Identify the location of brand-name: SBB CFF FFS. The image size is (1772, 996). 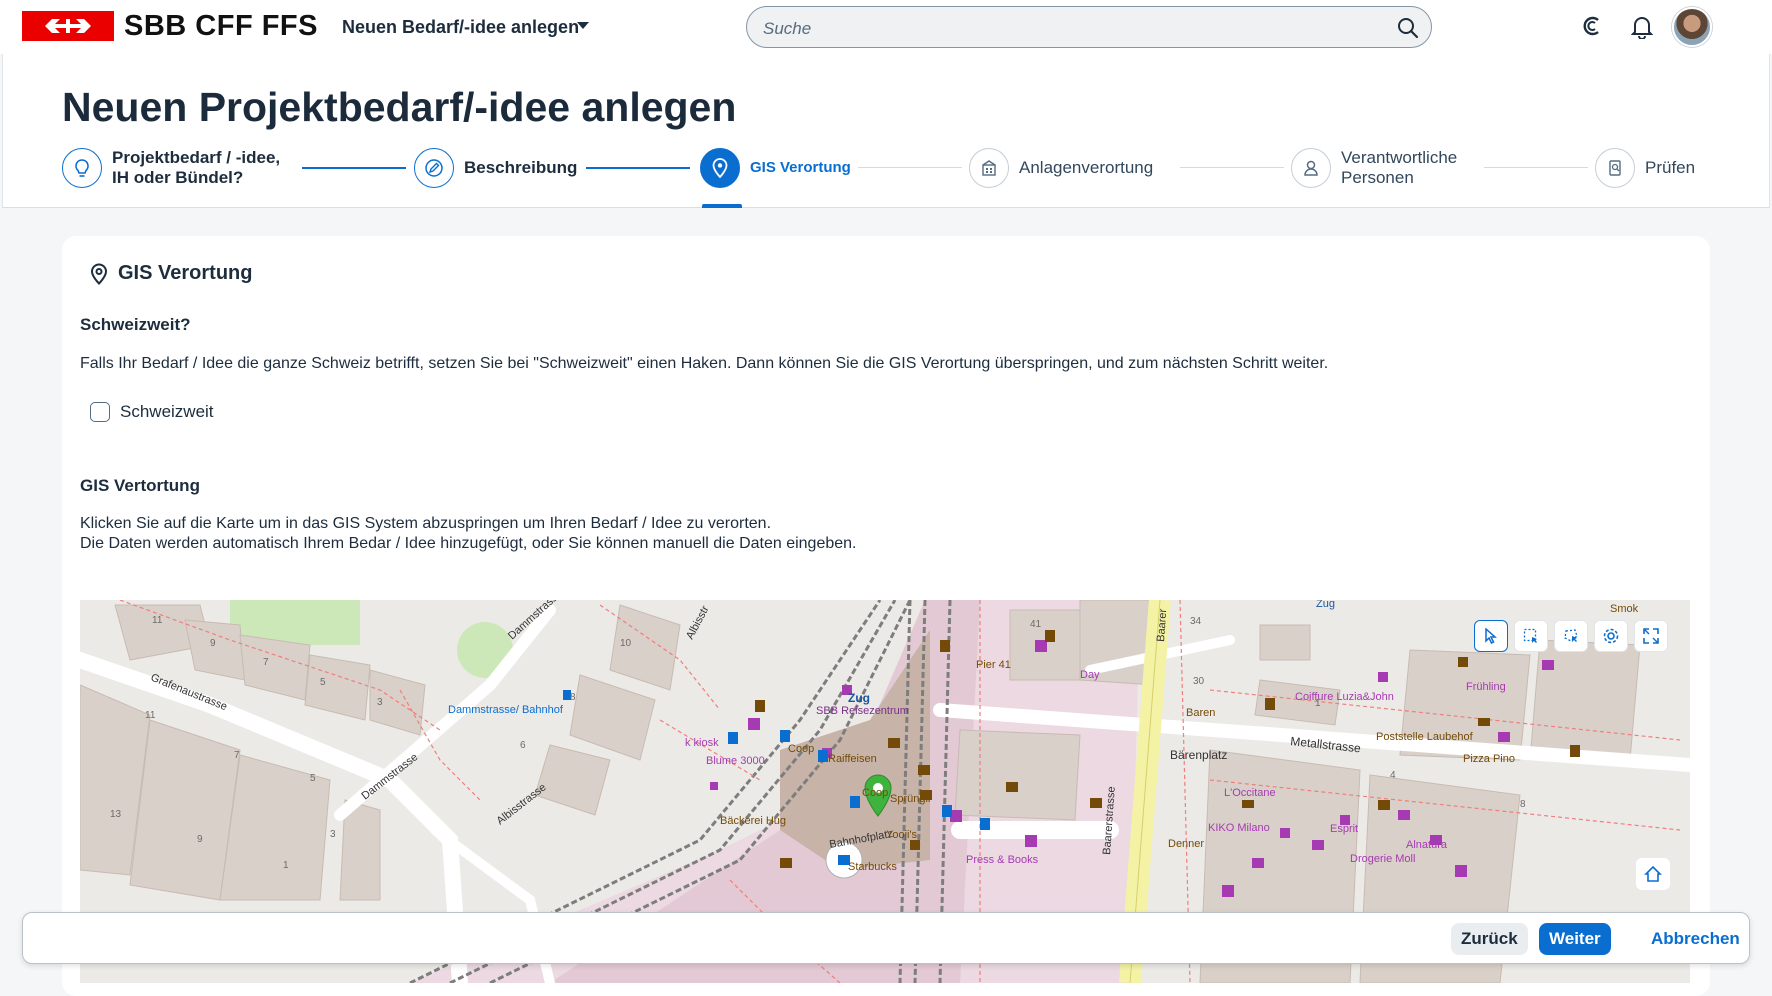
(221, 26).